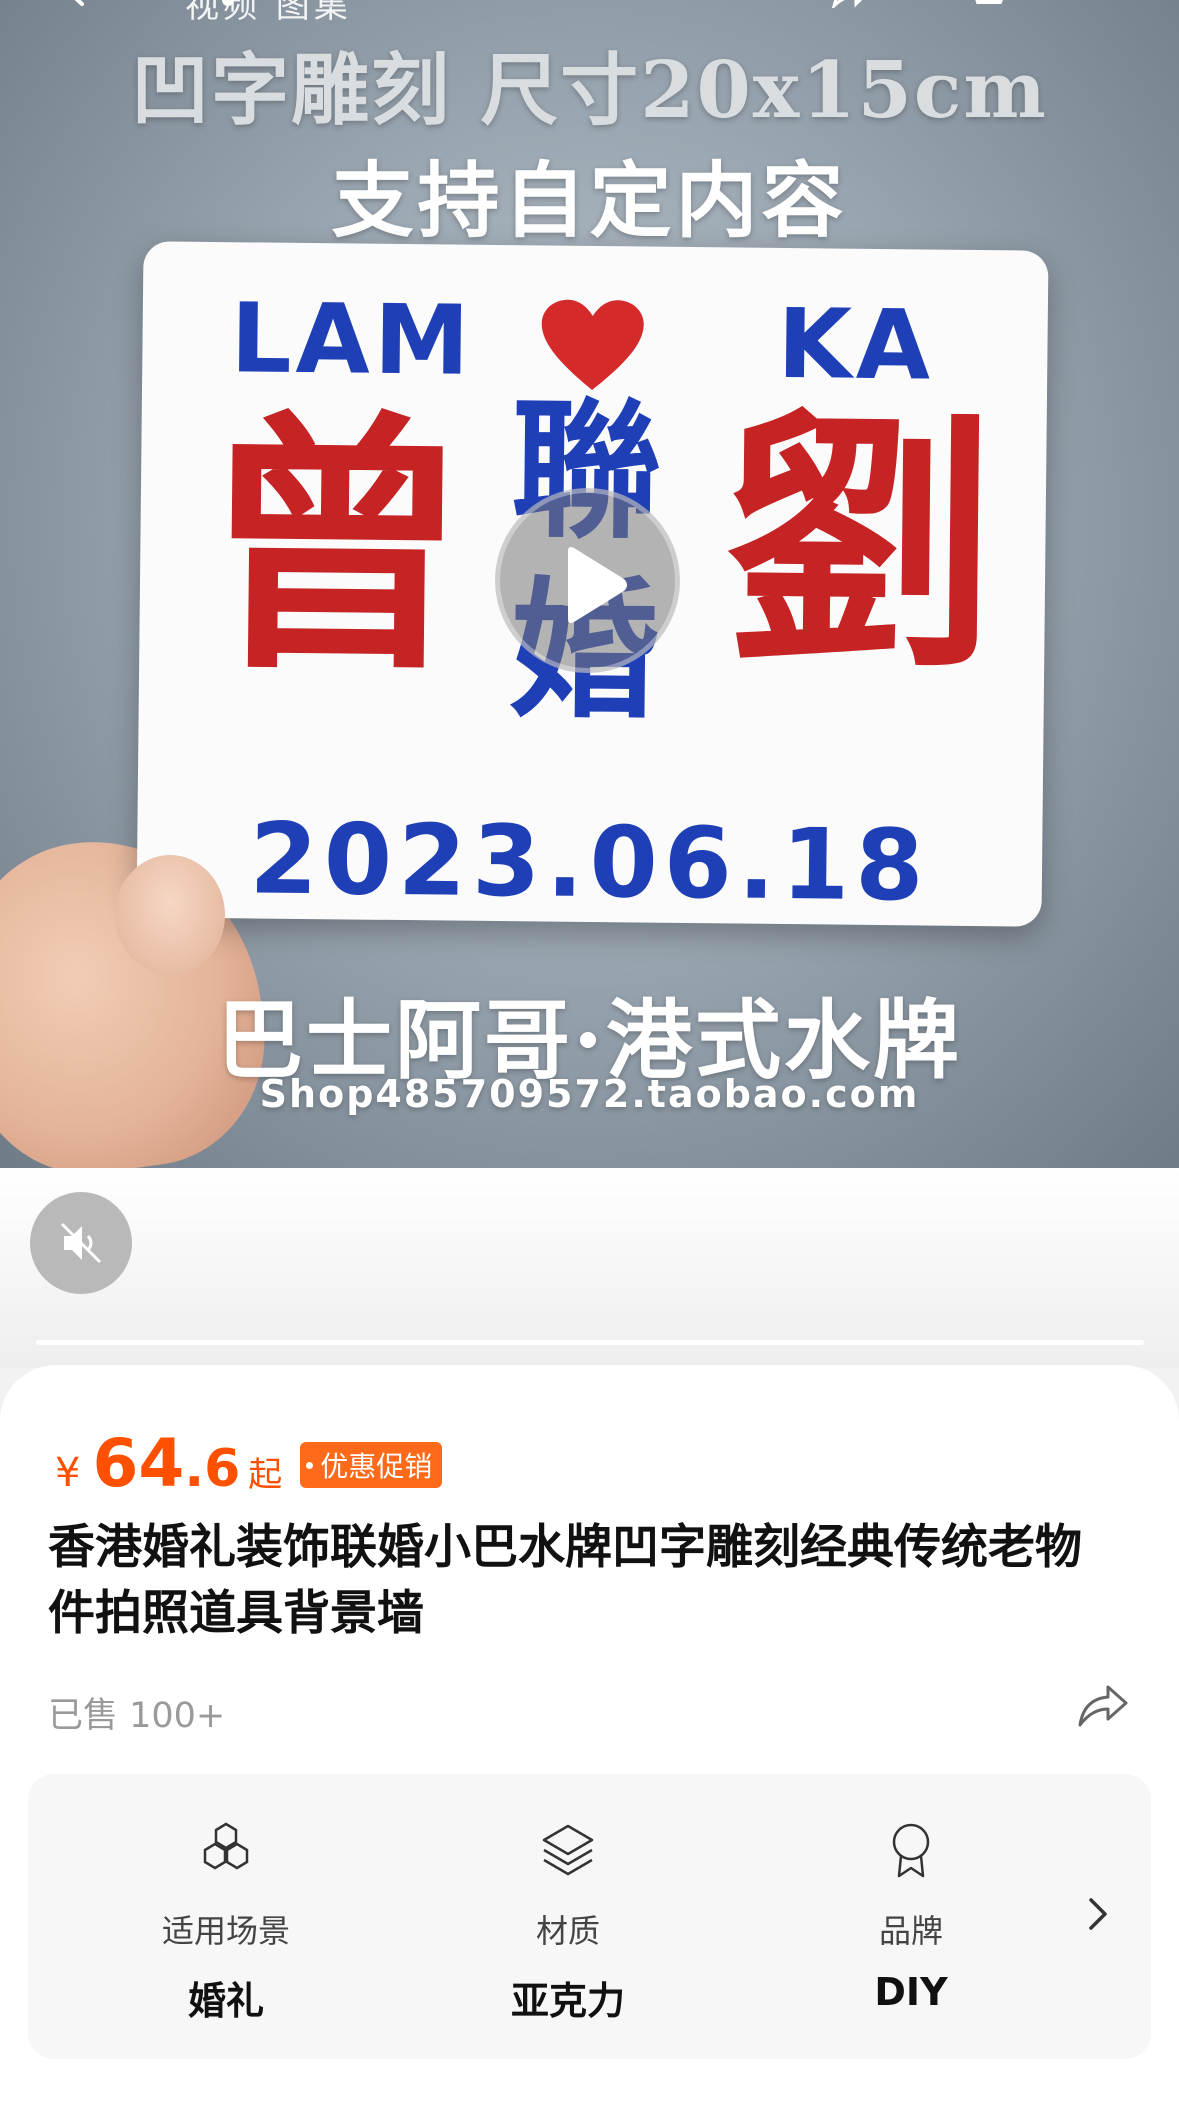 The width and height of the screenshot is (1179, 2101). Describe the element at coordinates (590, 863) in the screenshot. I see `plate-date: 2023.06.18` at that location.